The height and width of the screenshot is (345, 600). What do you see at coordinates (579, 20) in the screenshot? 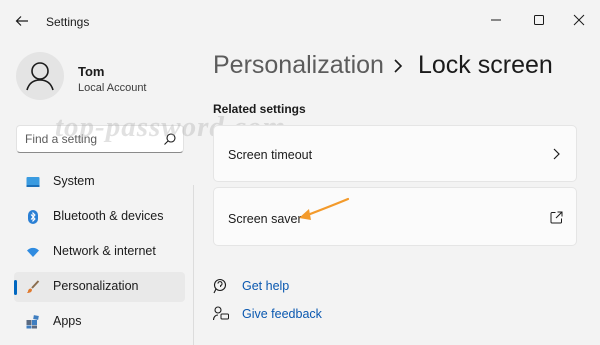
I see `close-icon` at bounding box center [579, 20].